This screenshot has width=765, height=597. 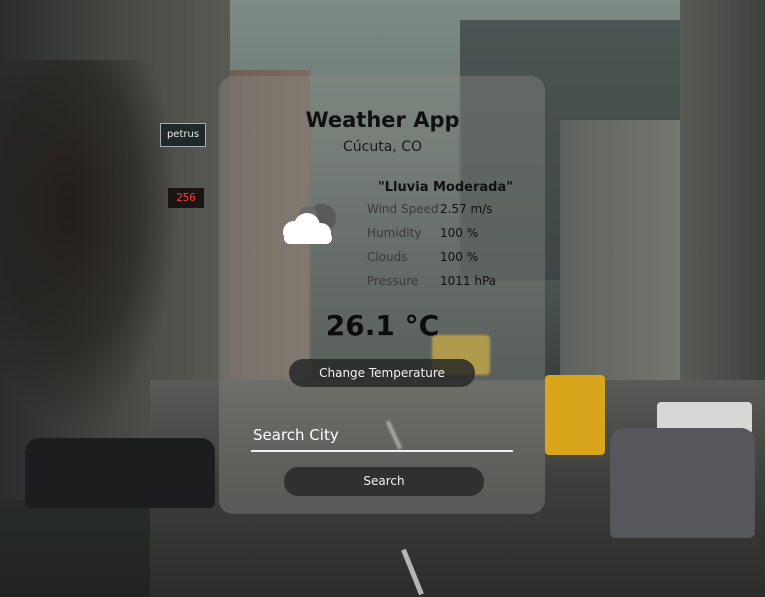 I want to click on stat-label: Clouds, so click(x=387, y=257).